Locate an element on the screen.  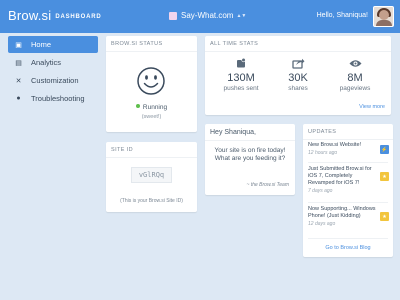
site-id-title: SITE ID is located at coordinates (151, 150).